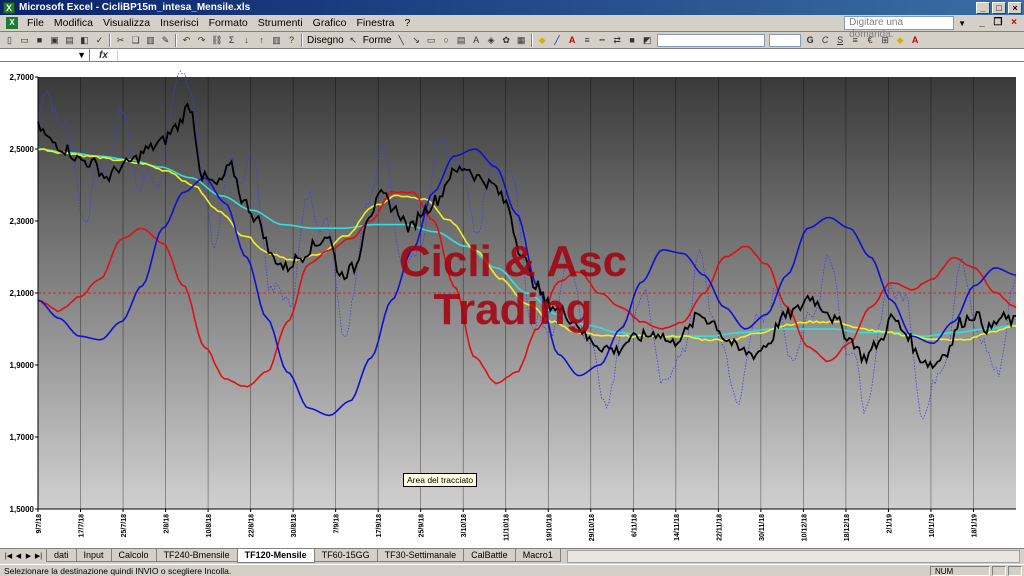 The width and height of the screenshot is (1024, 576). I want to click on new-icon: ▯, so click(9, 40).